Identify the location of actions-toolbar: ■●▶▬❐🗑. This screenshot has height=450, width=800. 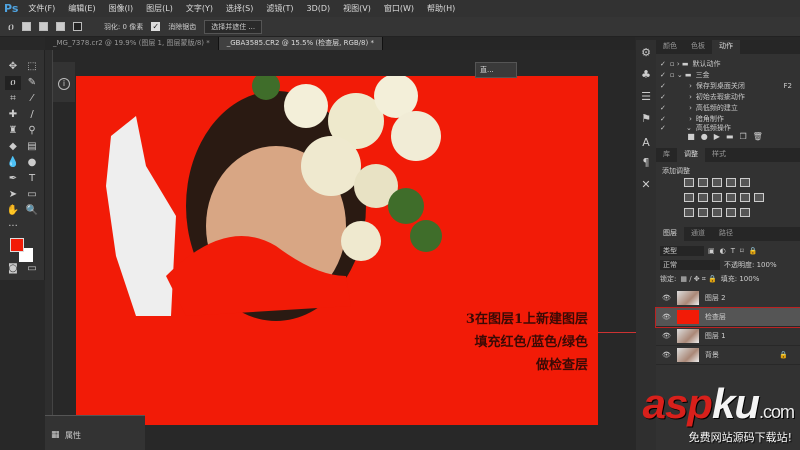
(728, 138).